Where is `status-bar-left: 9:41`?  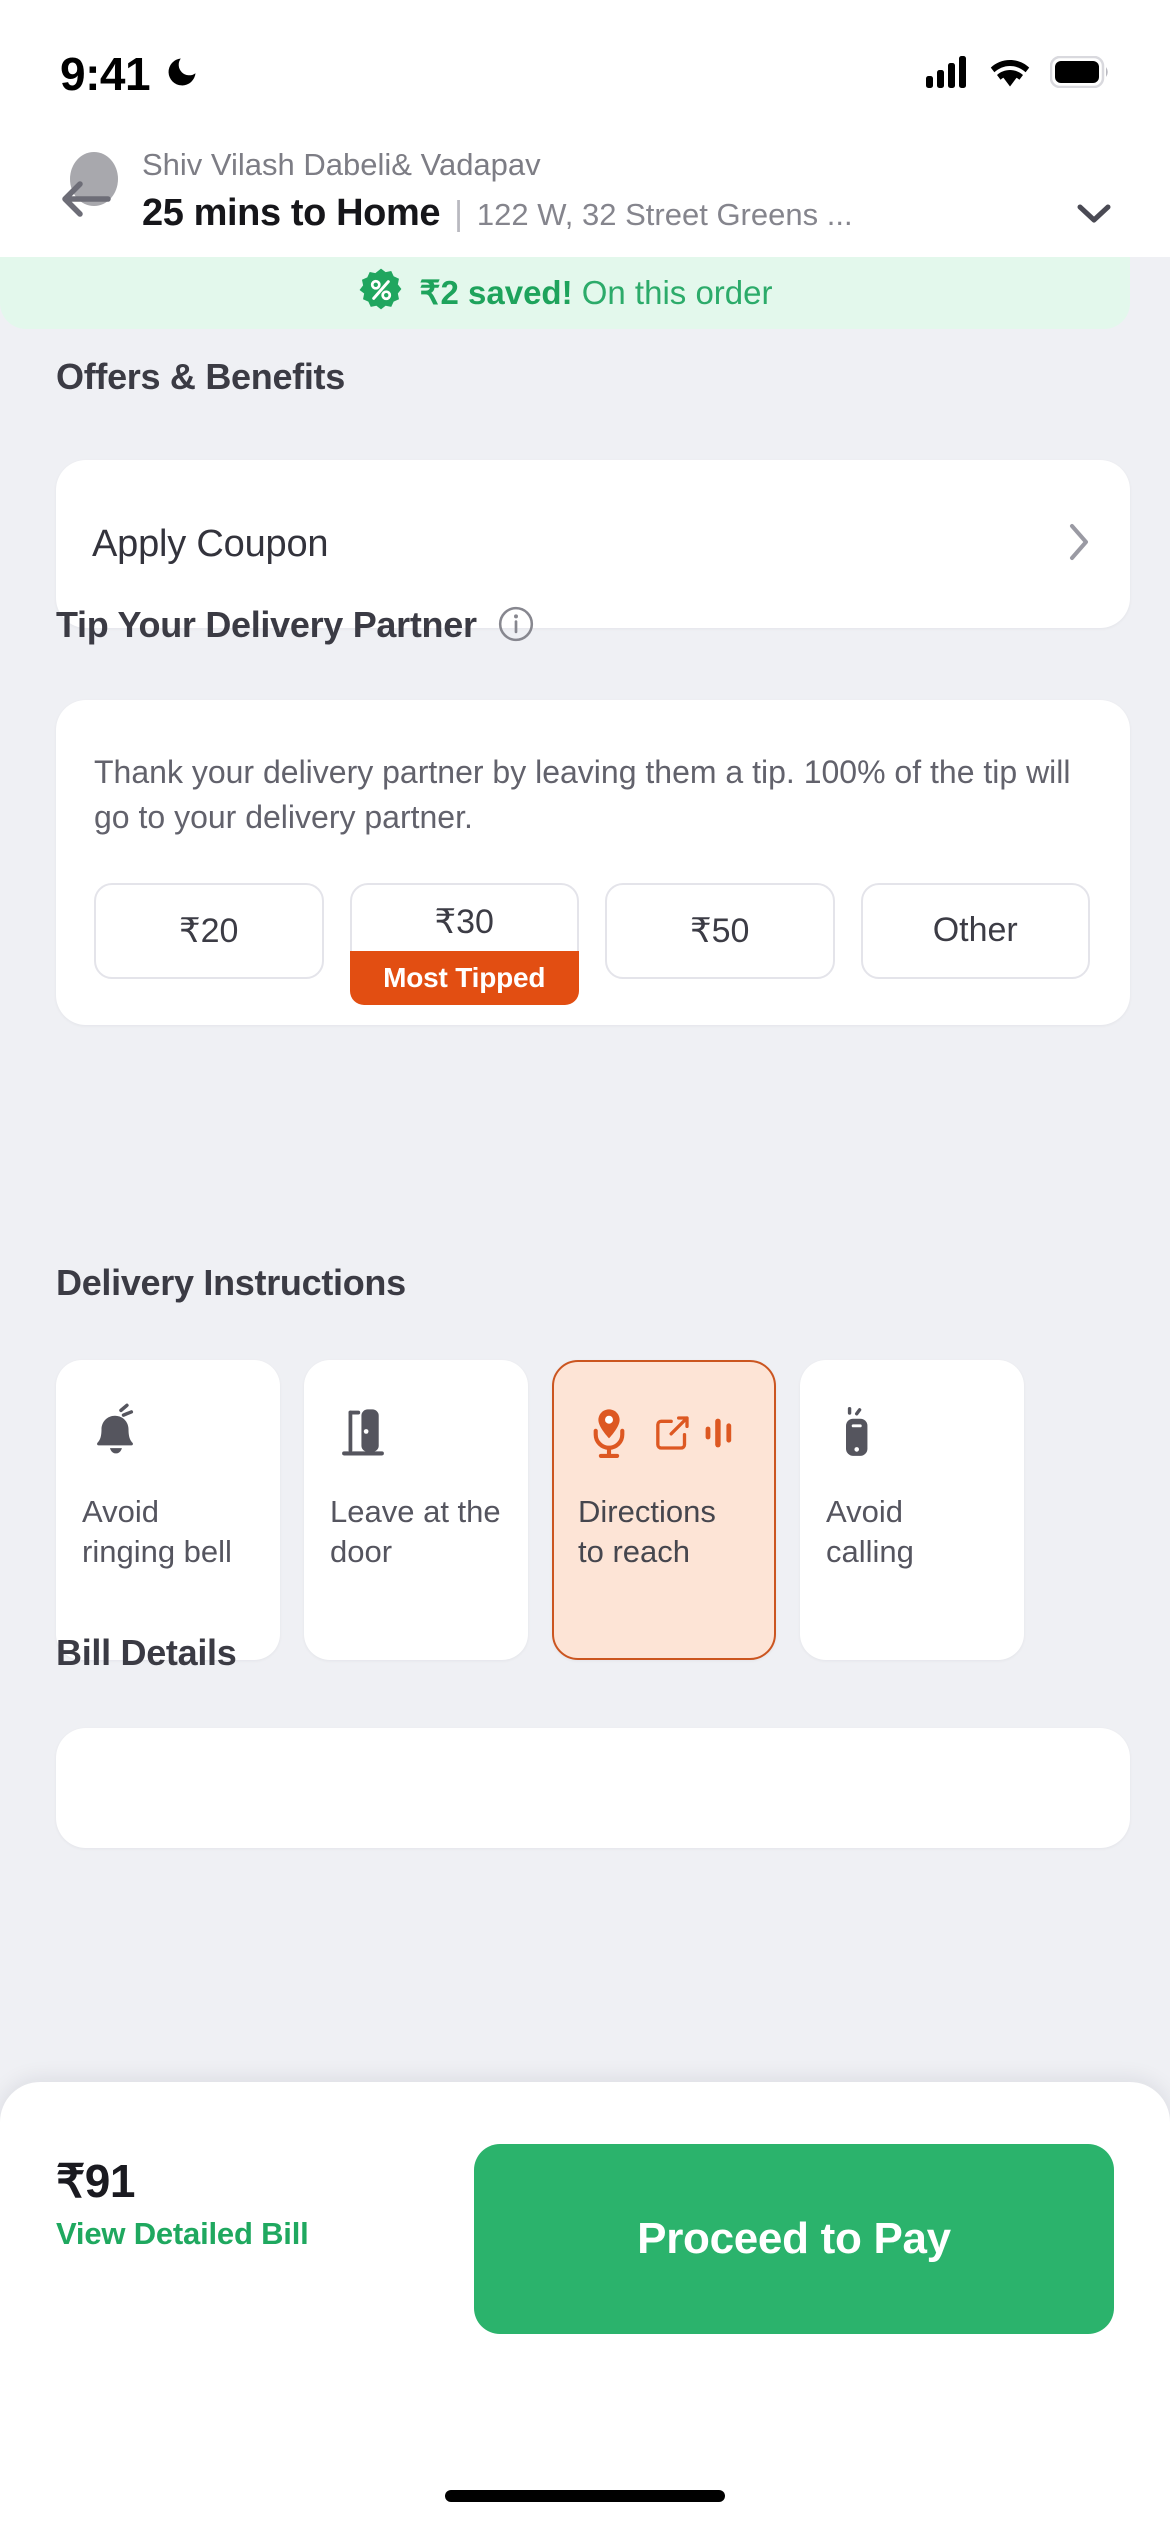
status-bar-left: 9:41 is located at coordinates (130, 74).